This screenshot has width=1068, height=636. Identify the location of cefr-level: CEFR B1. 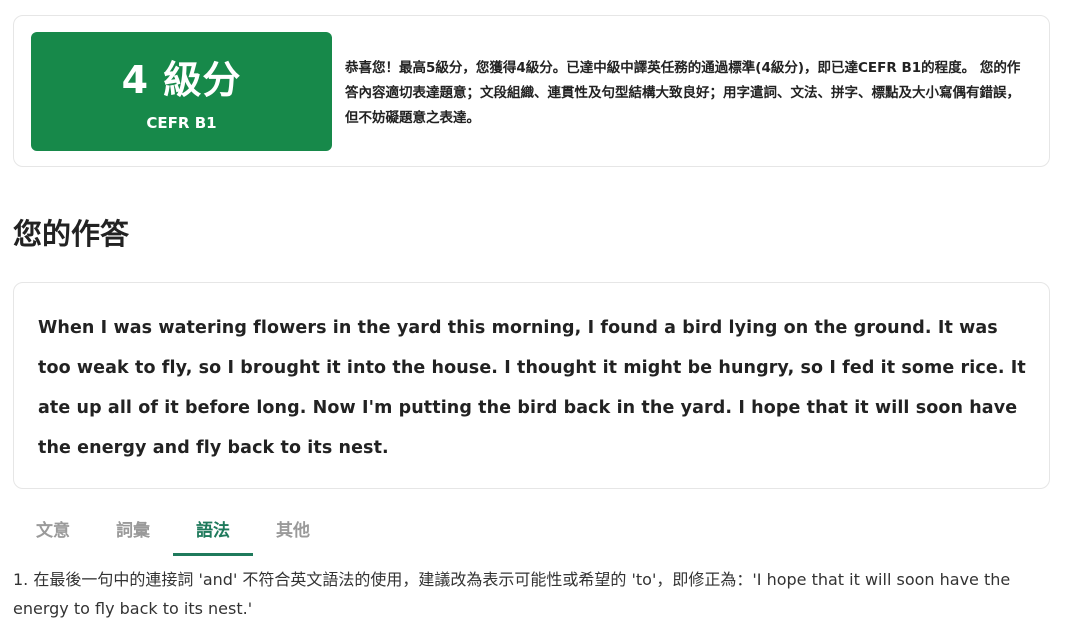
(181, 123).